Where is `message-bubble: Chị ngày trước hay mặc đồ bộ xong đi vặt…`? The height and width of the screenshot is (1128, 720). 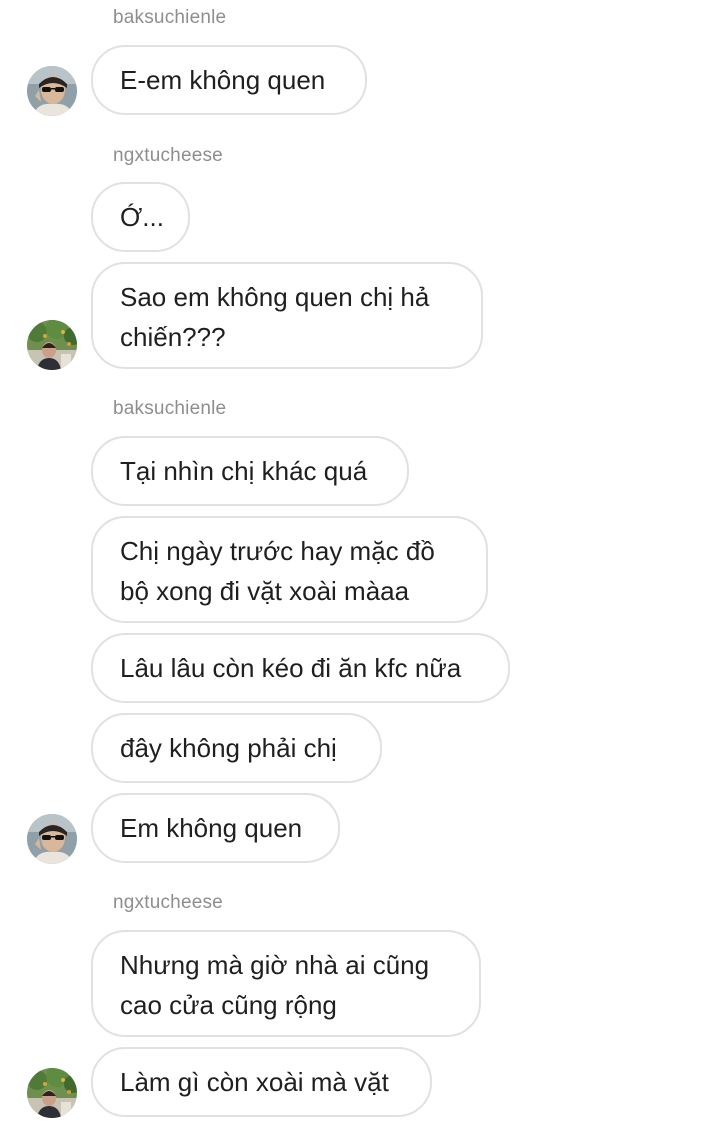
message-bubble: Chị ngày trước hay mặc đồ bộ xong đi vặt… is located at coordinates (289, 569).